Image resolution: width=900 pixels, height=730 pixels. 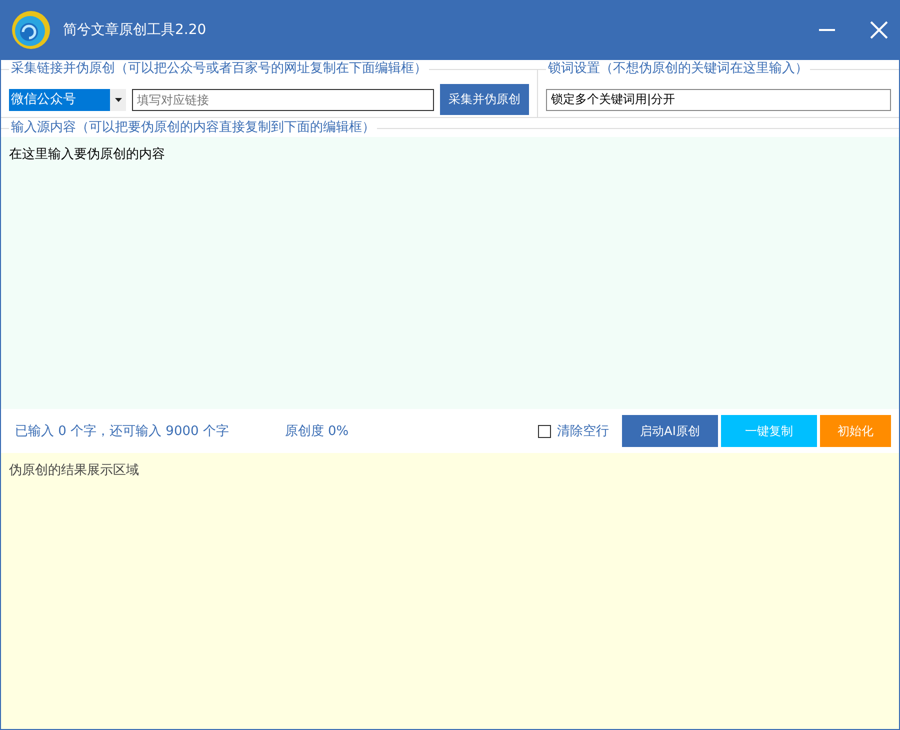 What do you see at coordinates (118, 100) in the screenshot?
I see `caret-icon` at bounding box center [118, 100].